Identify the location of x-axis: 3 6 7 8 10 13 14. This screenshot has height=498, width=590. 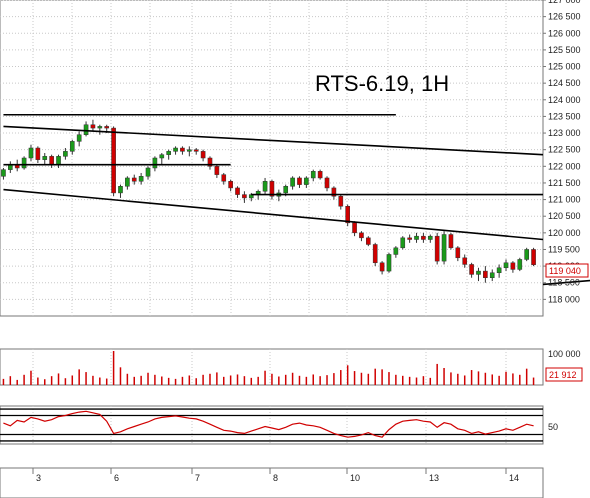
(272, 482).